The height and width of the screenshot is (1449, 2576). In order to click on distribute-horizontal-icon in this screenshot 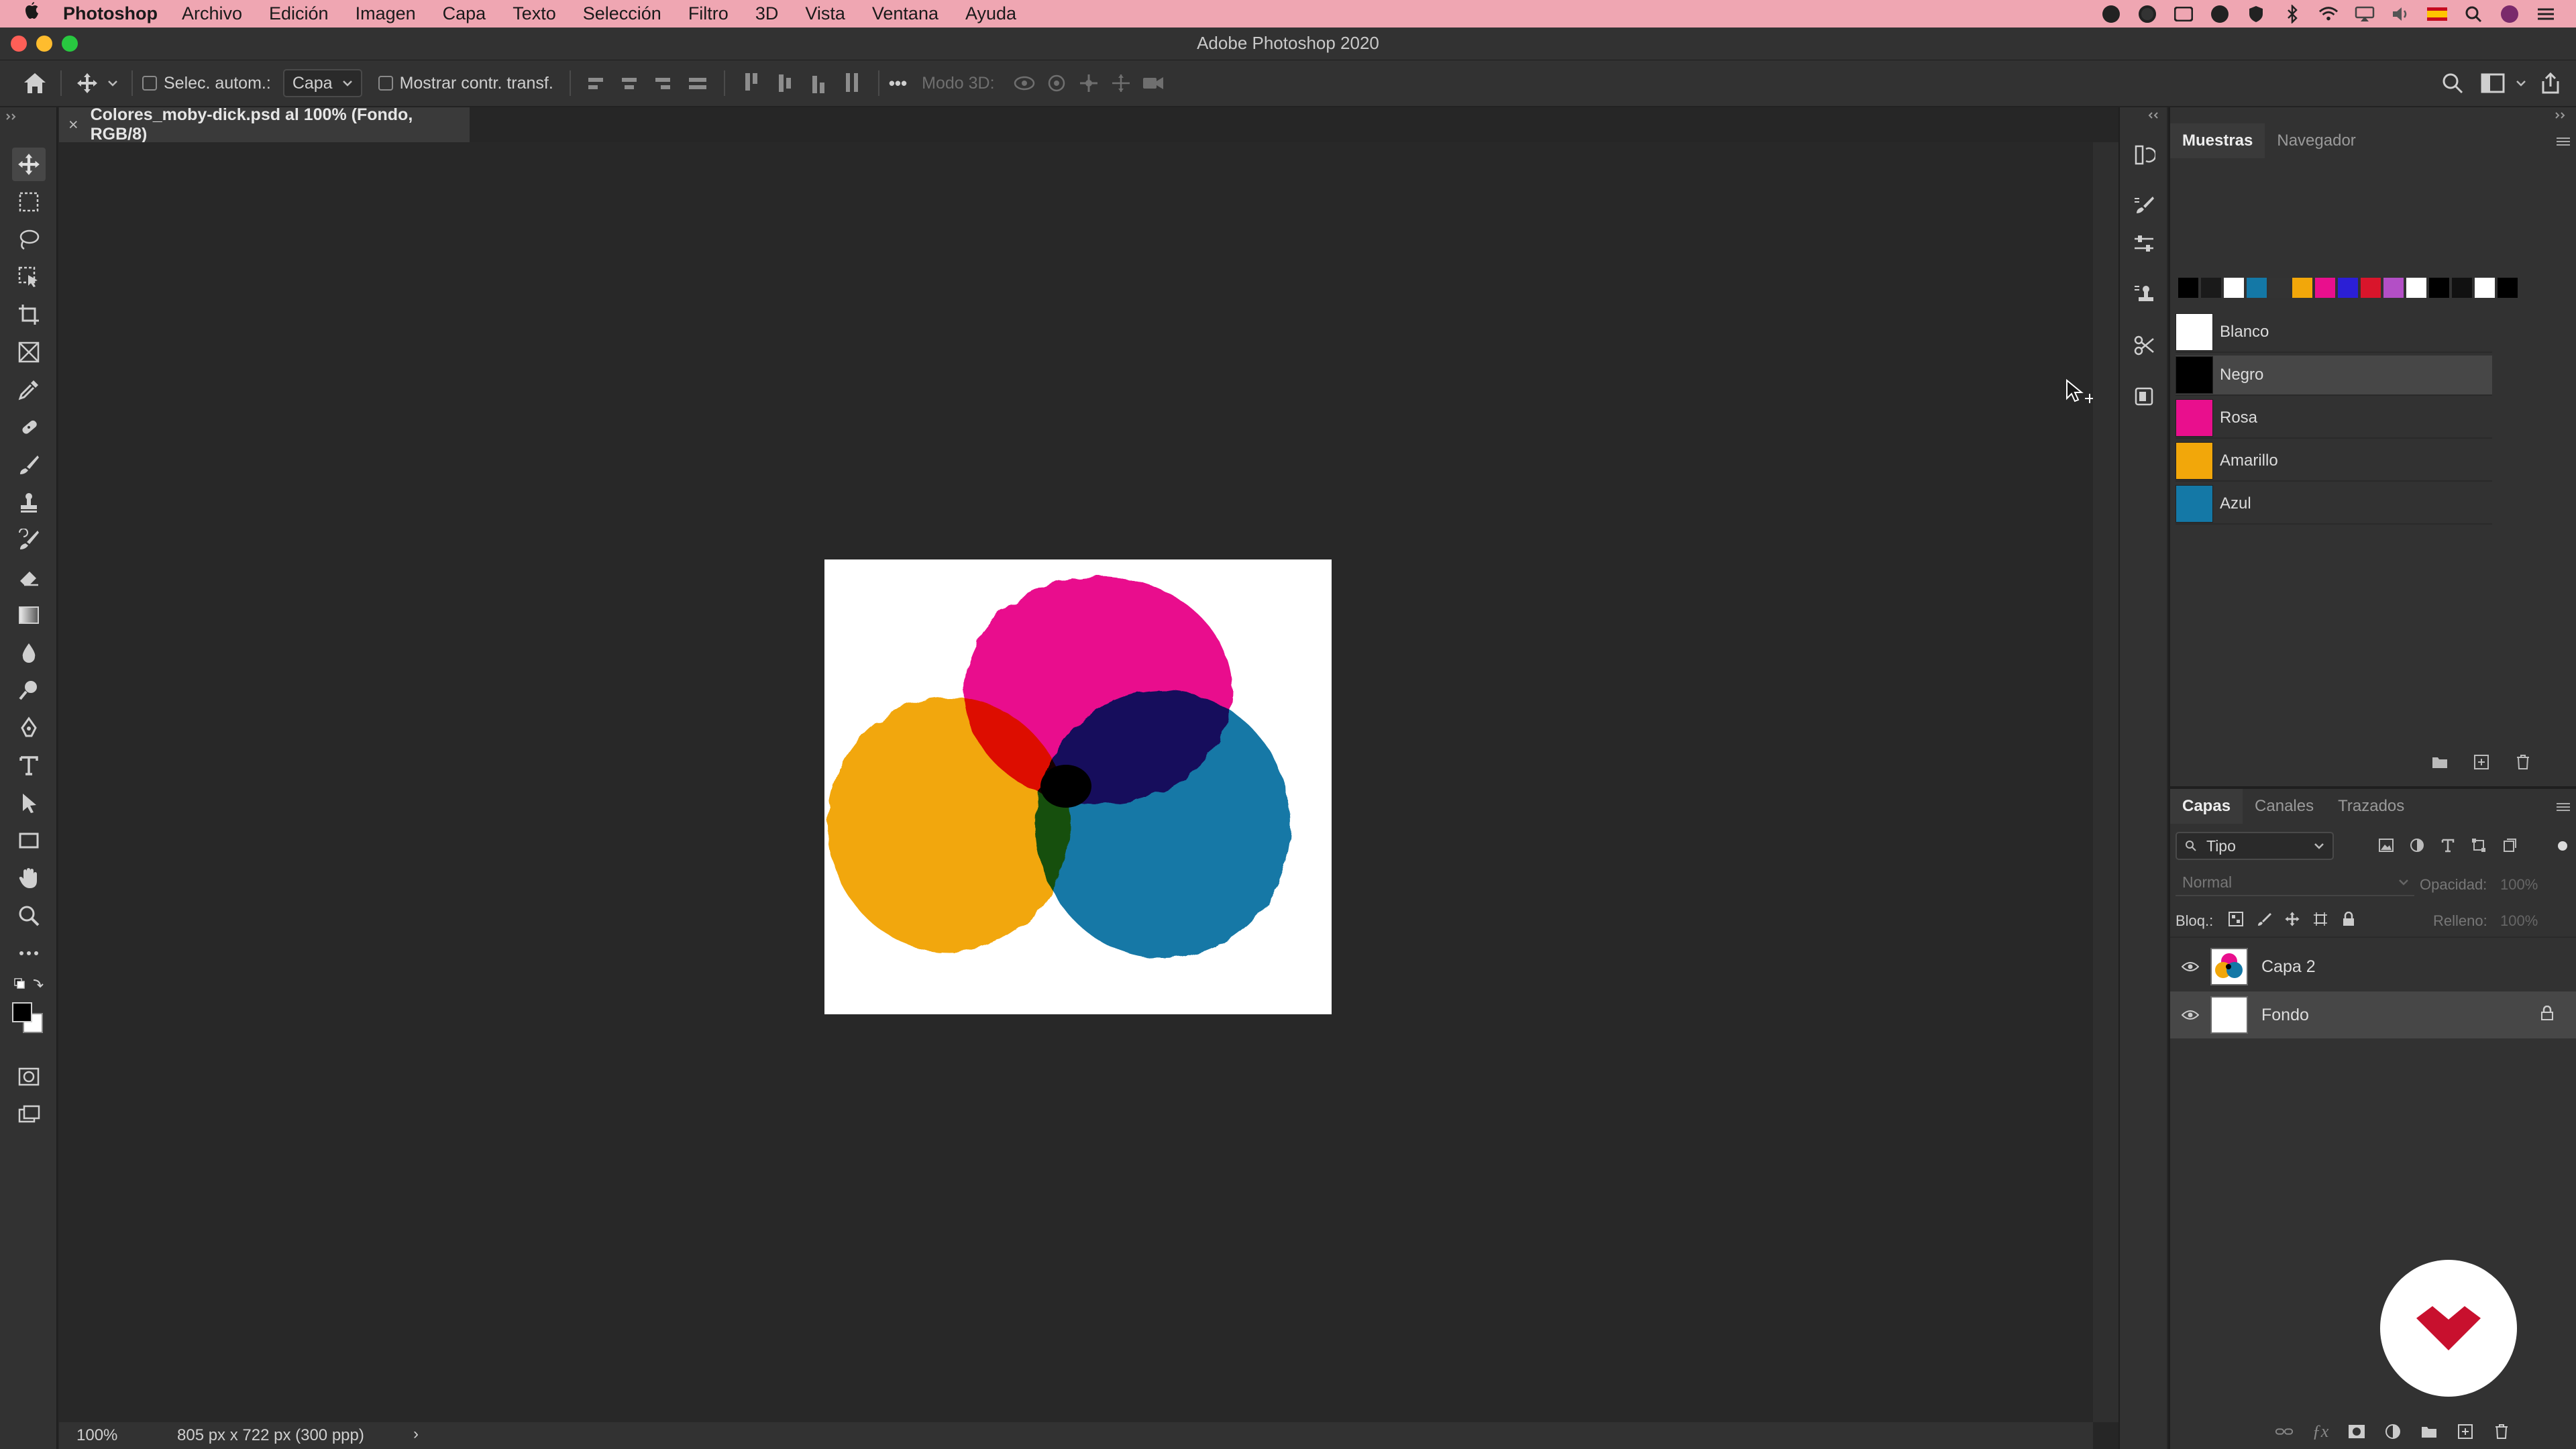, I will do `click(852, 83)`.